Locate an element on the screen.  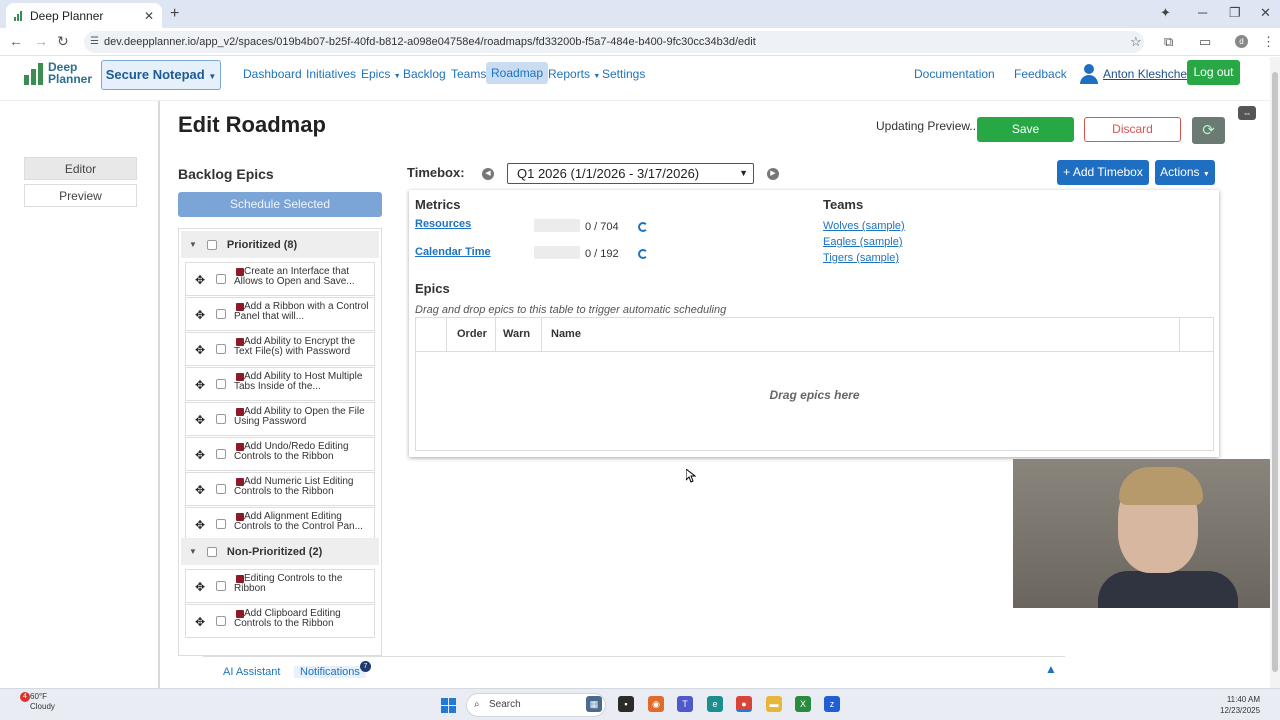
nav-teams: Teams is located at coordinates (468, 74).